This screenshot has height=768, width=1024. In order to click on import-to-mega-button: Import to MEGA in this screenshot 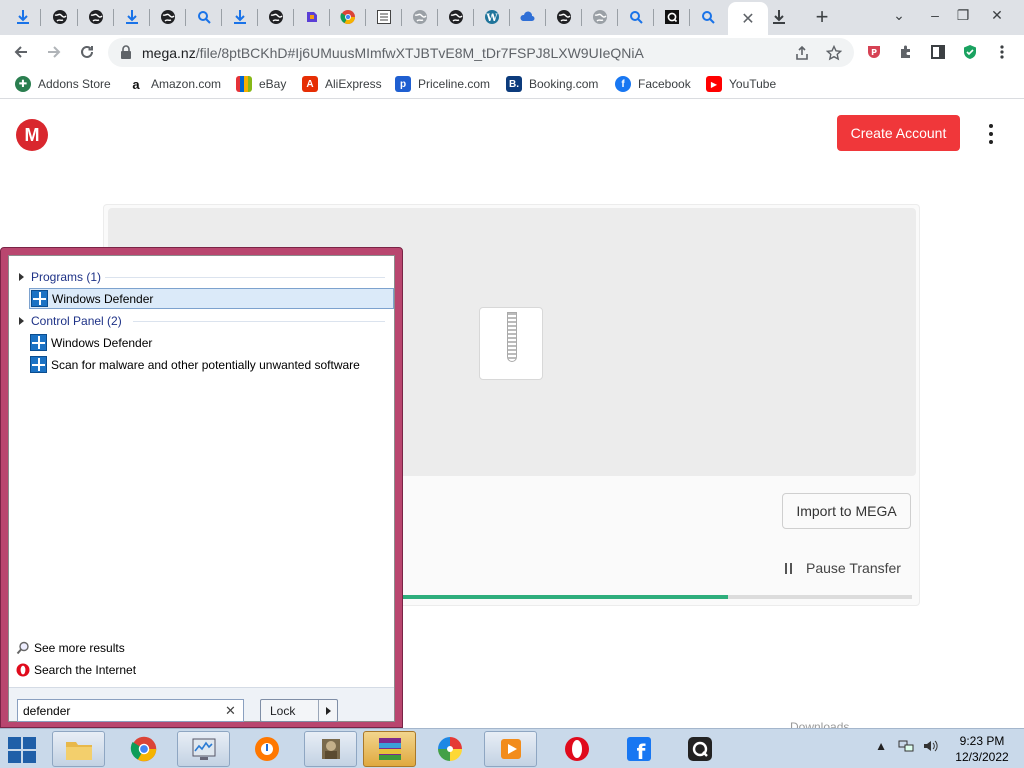, I will do `click(846, 511)`.